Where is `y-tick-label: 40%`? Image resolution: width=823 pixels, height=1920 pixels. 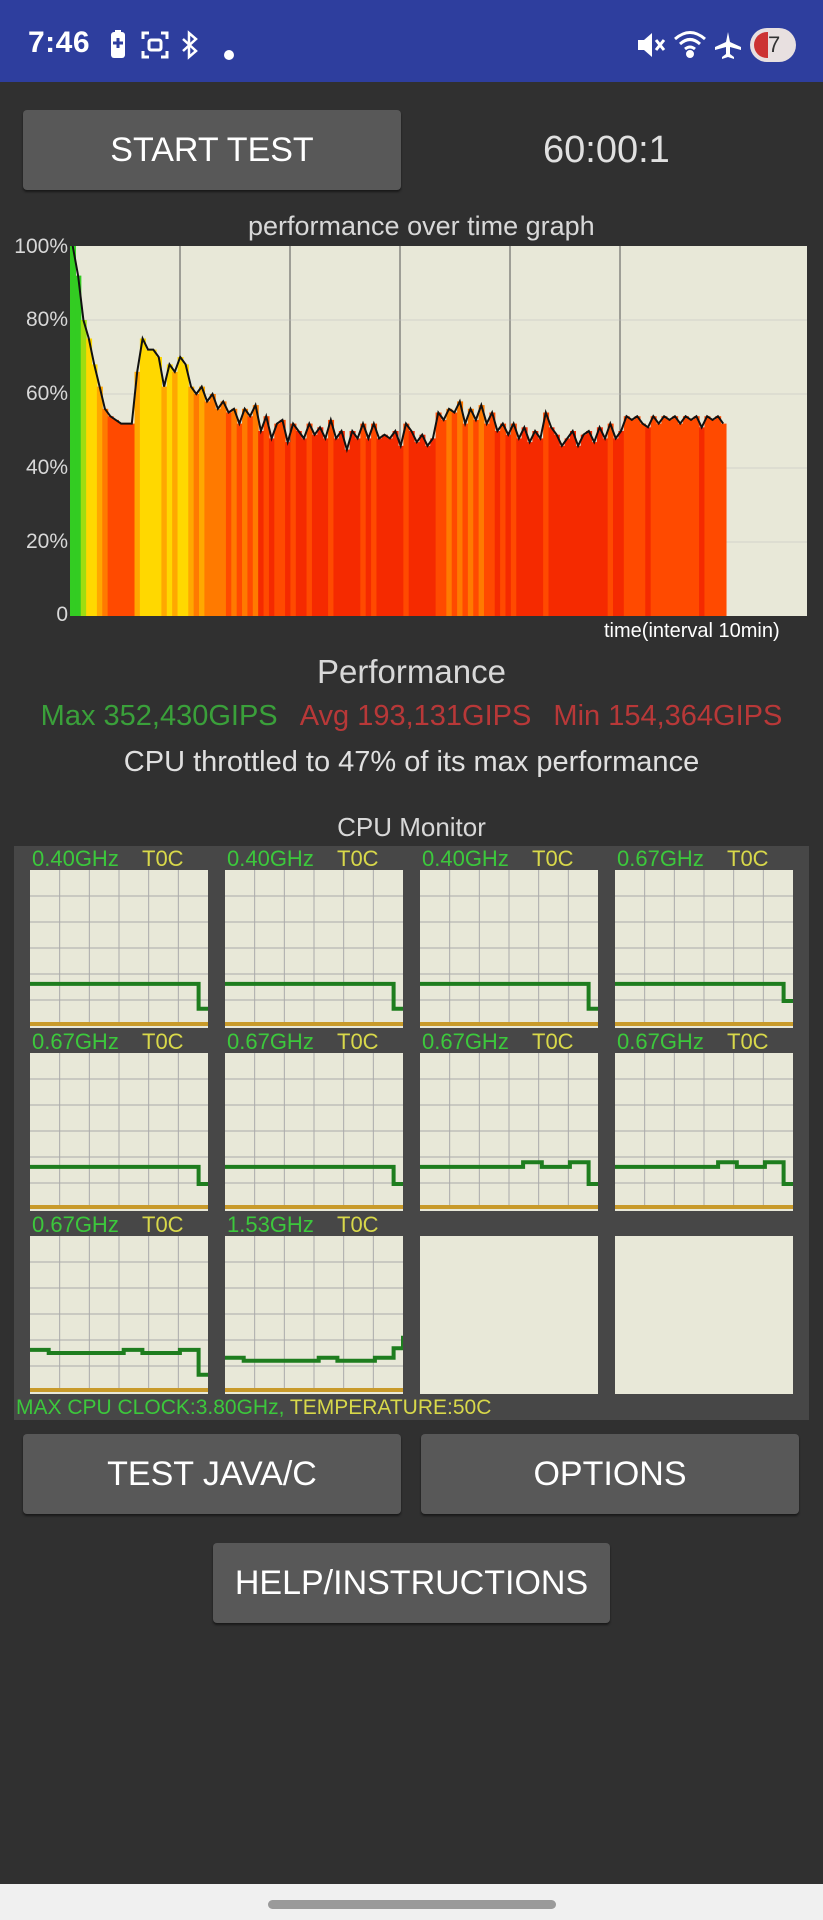
y-tick-label: 40% is located at coordinates (46, 467).